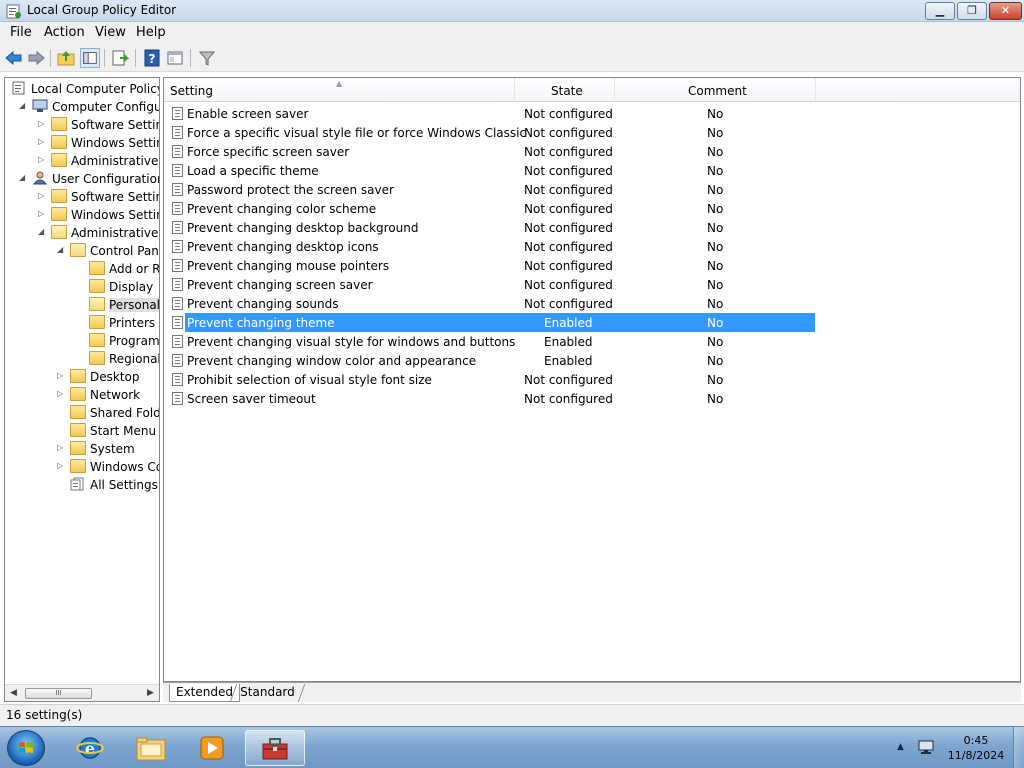  Describe the element at coordinates (592, 113) in the screenshot. I see `settings-row: Enable screen saver Not configured No` at that location.